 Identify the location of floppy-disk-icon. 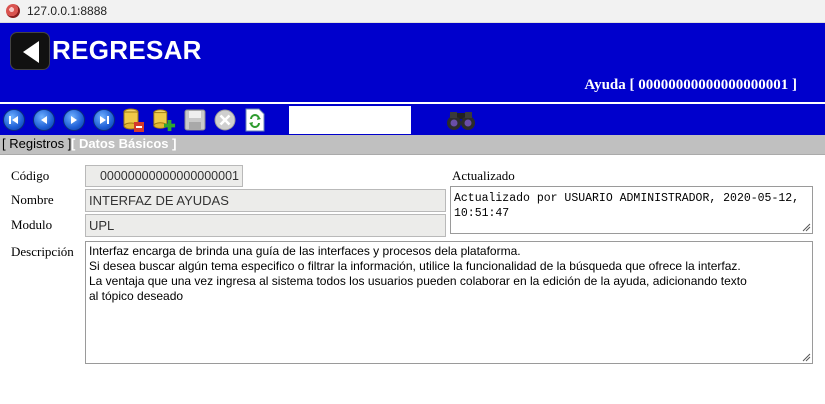
(195, 120).